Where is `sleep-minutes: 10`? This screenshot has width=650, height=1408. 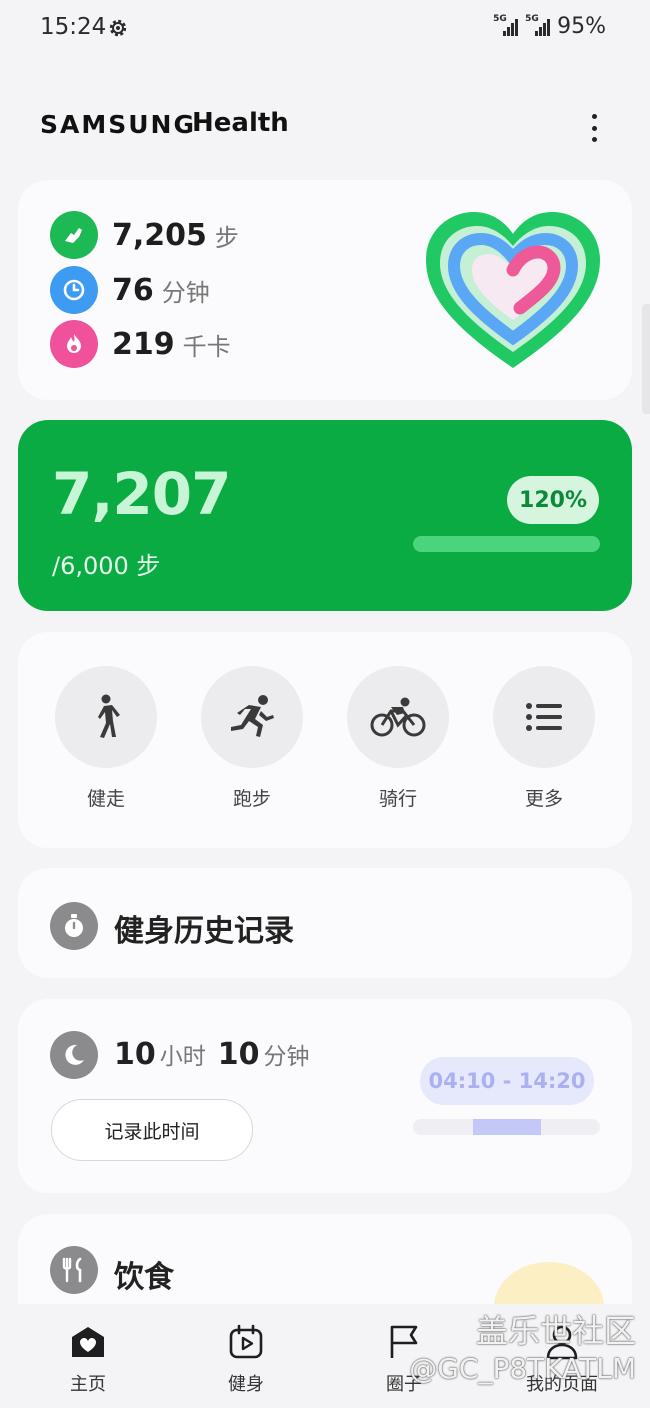 sleep-minutes: 10 is located at coordinates (238, 1054).